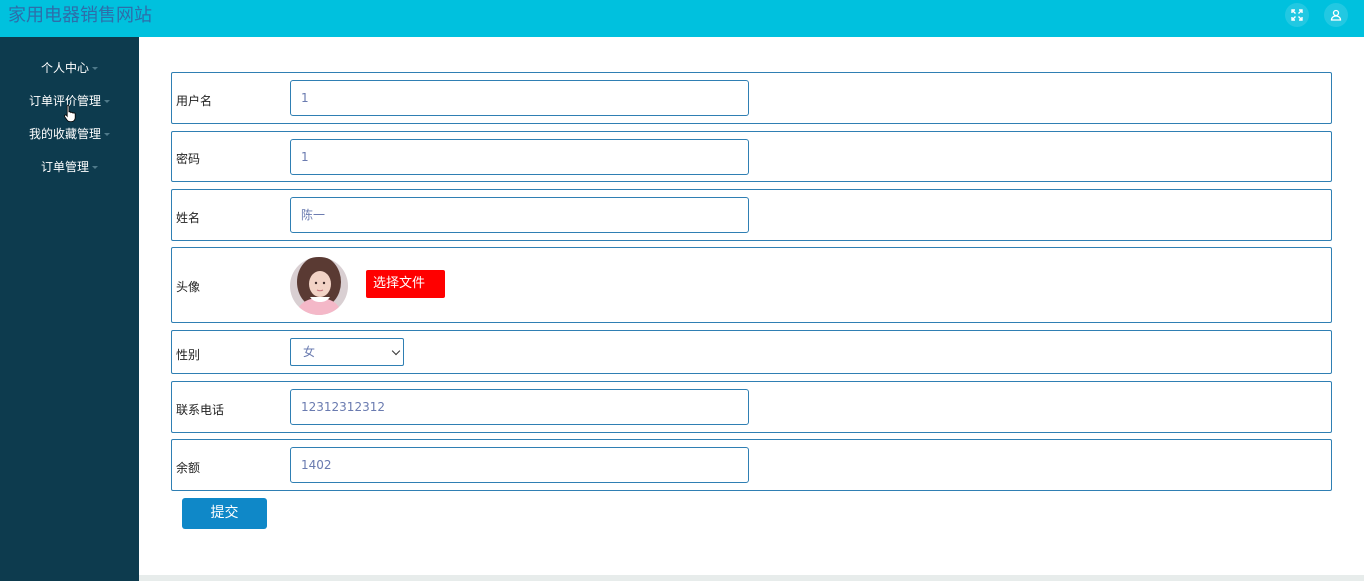 The height and width of the screenshot is (581, 1364). What do you see at coordinates (1336, 15) in the screenshot?
I see `user-icon` at bounding box center [1336, 15].